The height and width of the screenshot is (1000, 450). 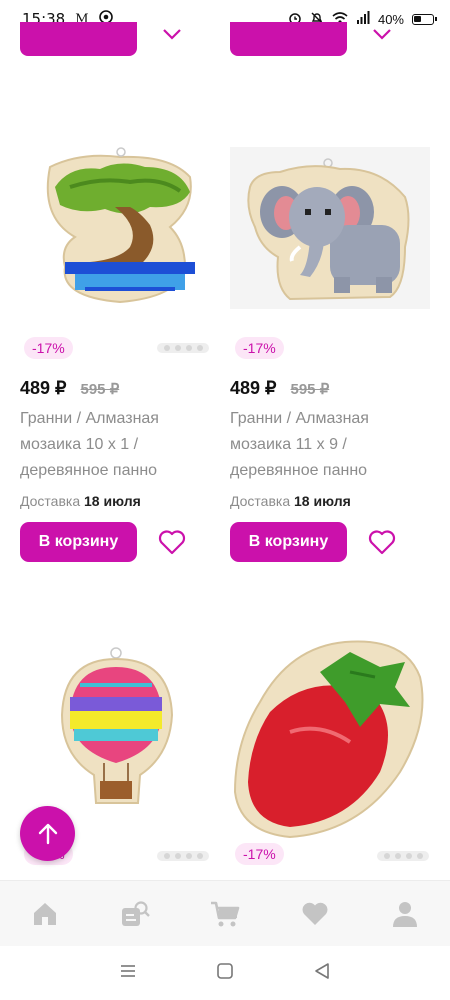 I want to click on home-icon, so click(x=45, y=914).